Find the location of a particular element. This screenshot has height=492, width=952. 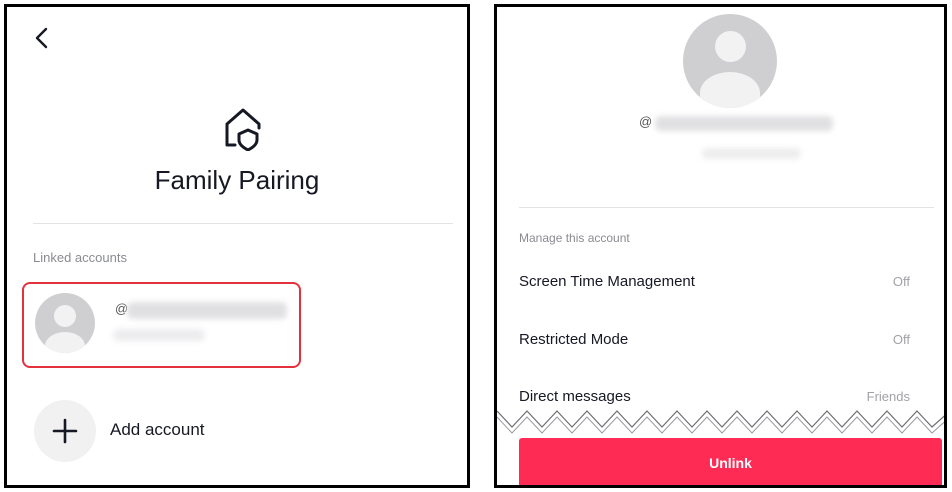

torn-edge-divider is located at coordinates (720, 424).